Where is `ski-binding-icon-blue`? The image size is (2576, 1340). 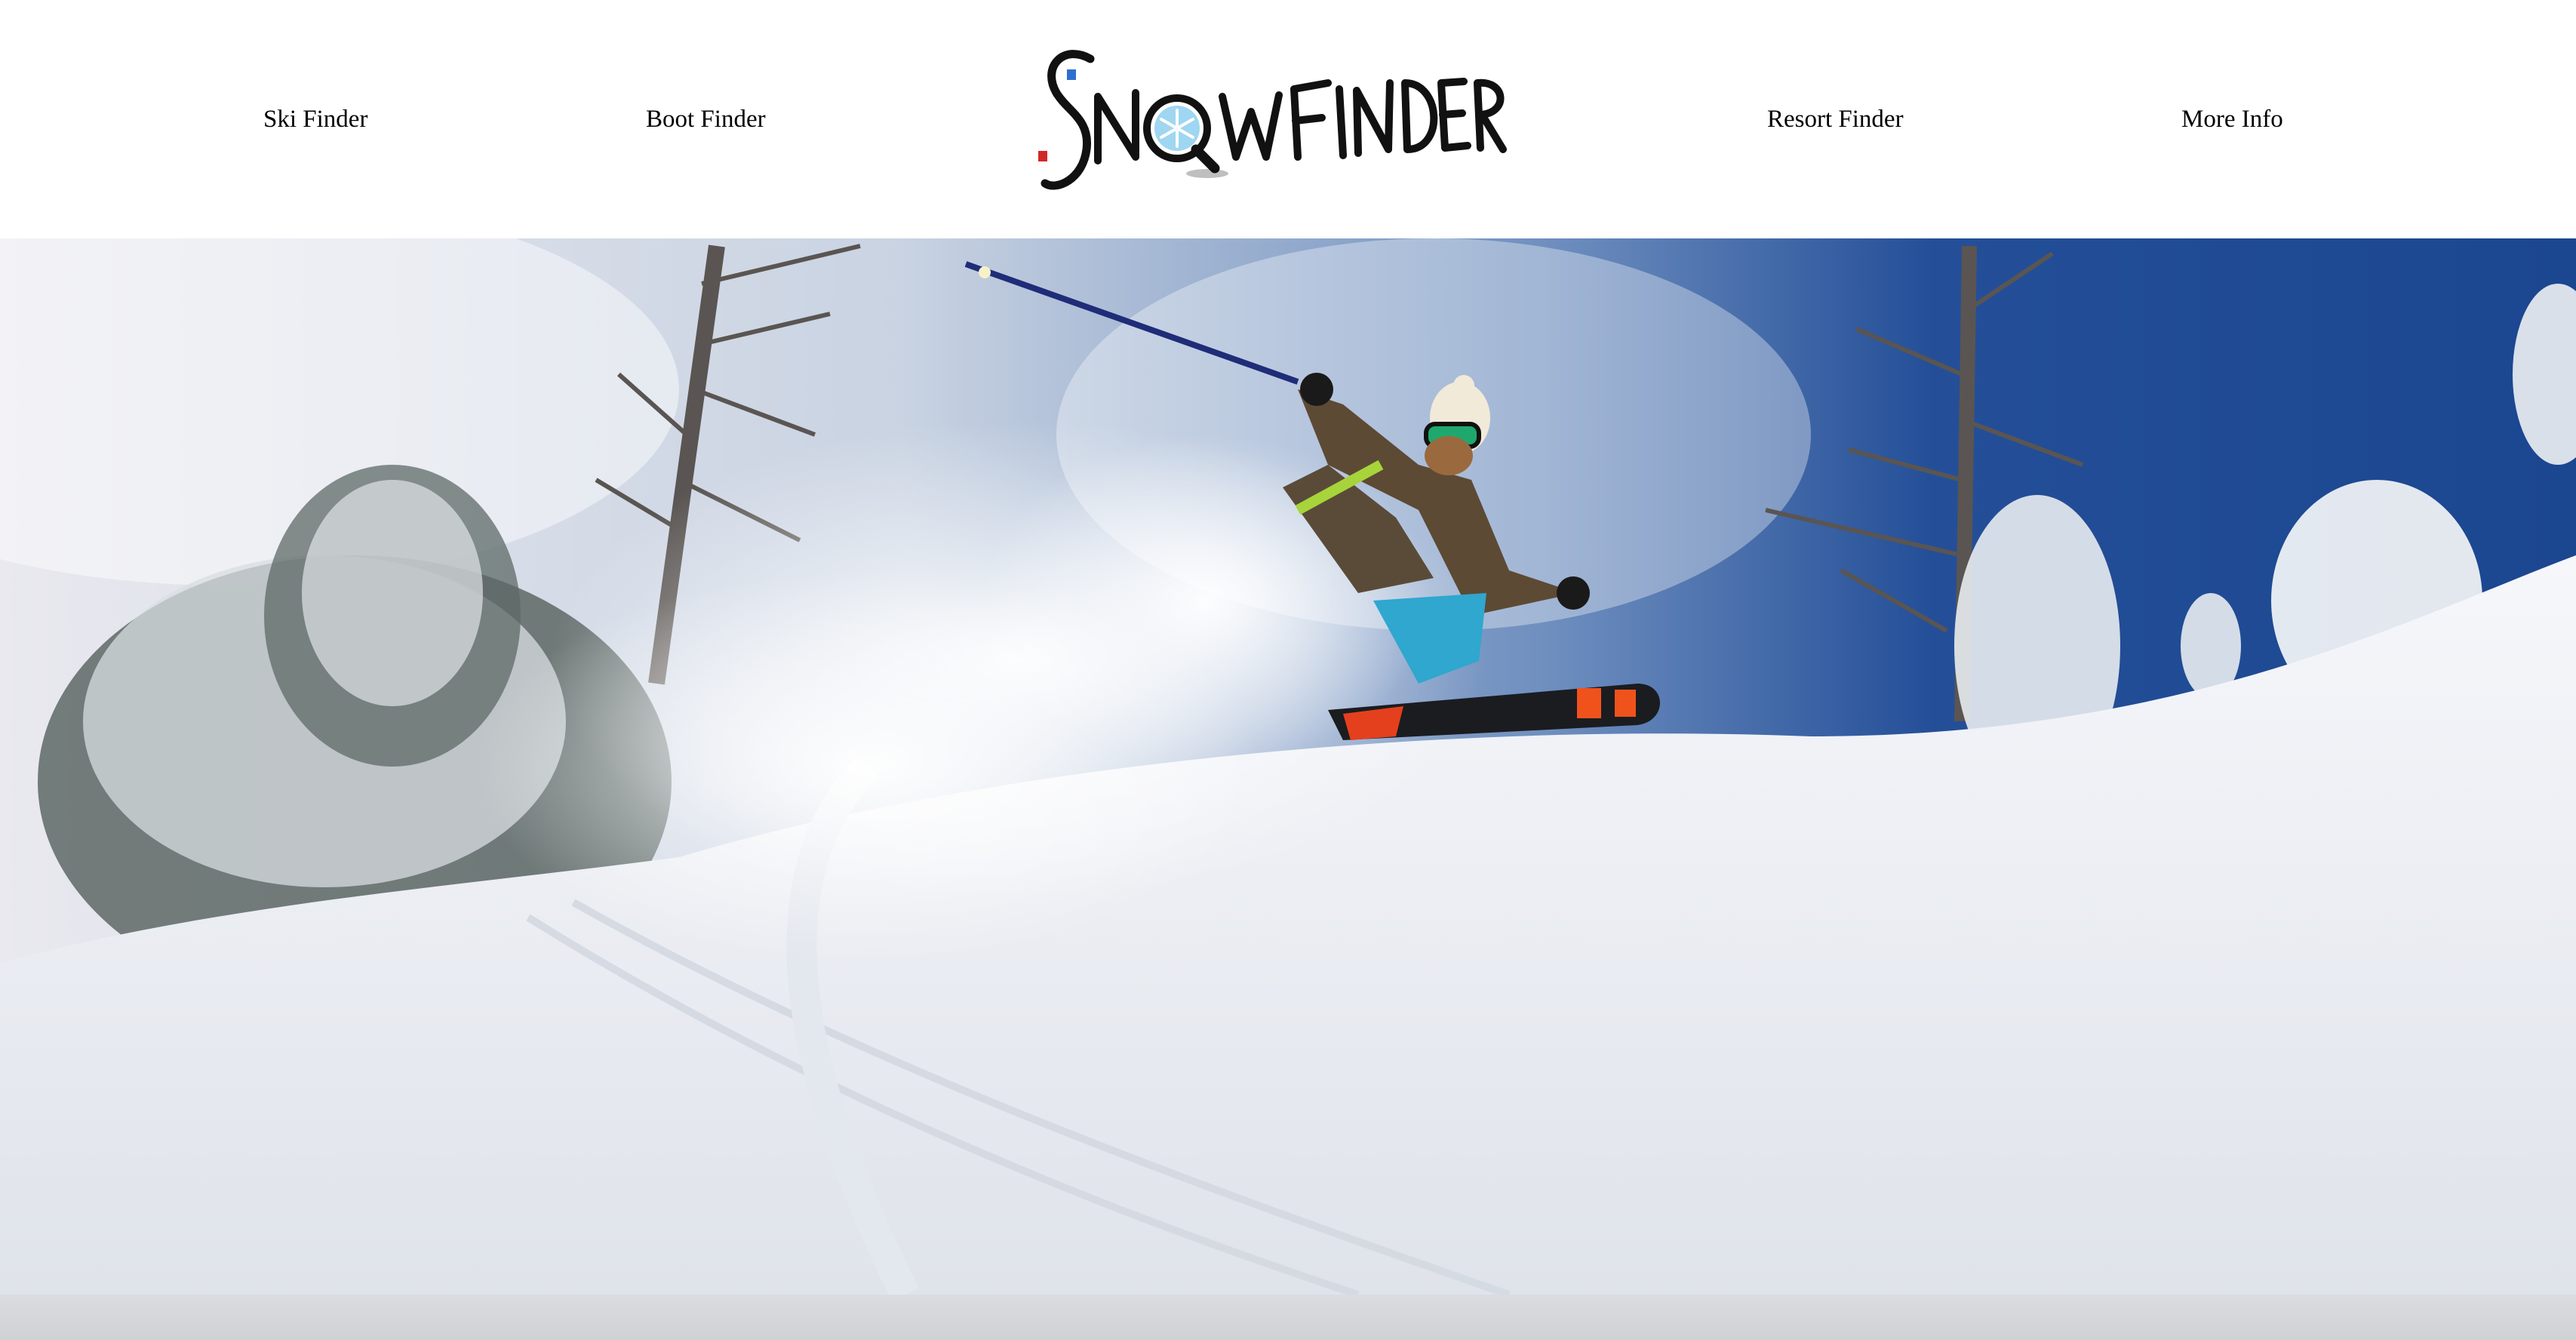
ski-binding-icon-blue is located at coordinates (1071, 74).